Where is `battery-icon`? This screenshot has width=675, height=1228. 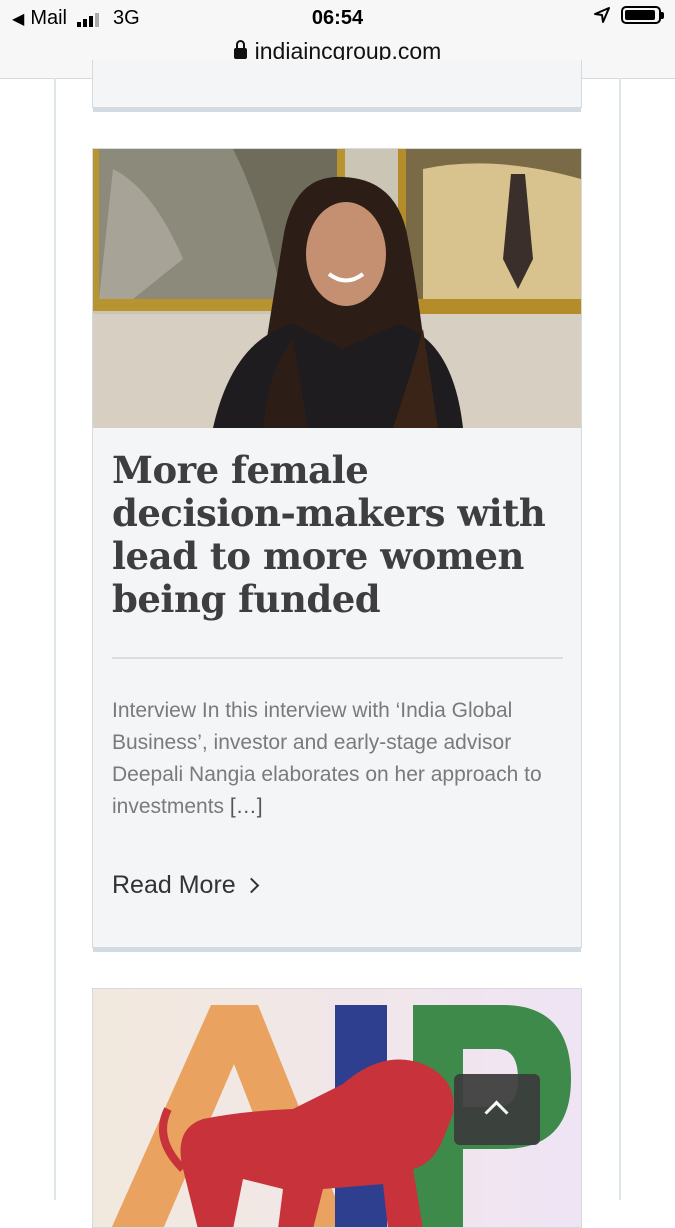
battery-icon is located at coordinates (642, 15).